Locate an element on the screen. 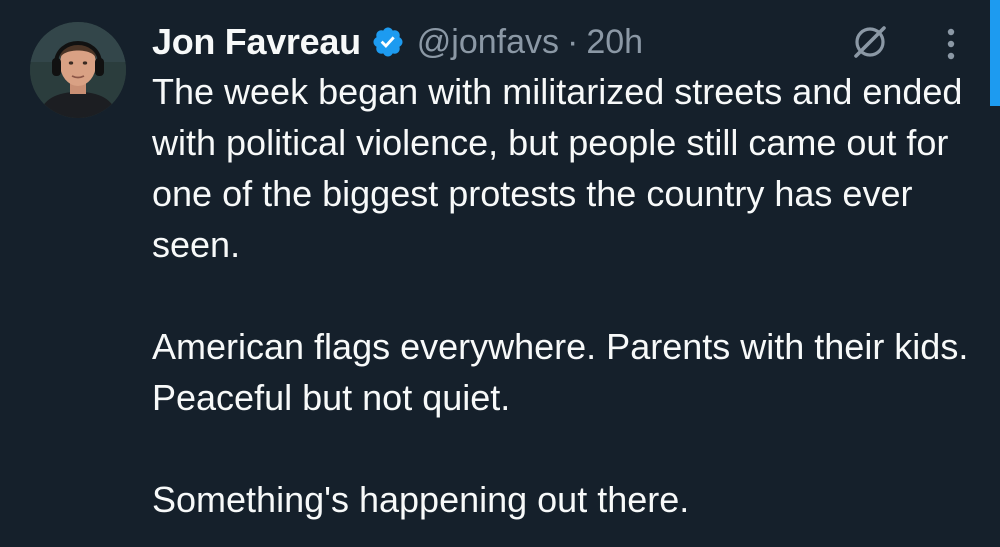 This screenshot has height=547, width=1000. scroll-indicator is located at coordinates (995, 53).